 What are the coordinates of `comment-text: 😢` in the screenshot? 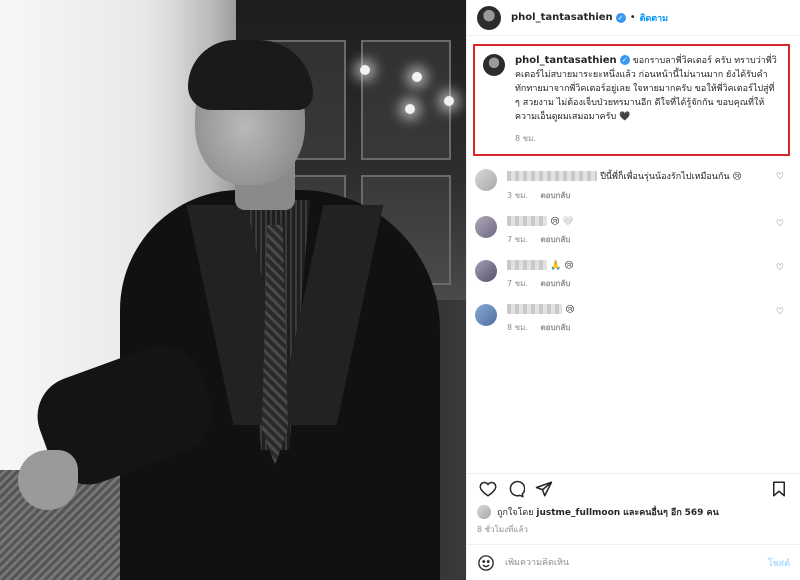 It's located at (570, 310).